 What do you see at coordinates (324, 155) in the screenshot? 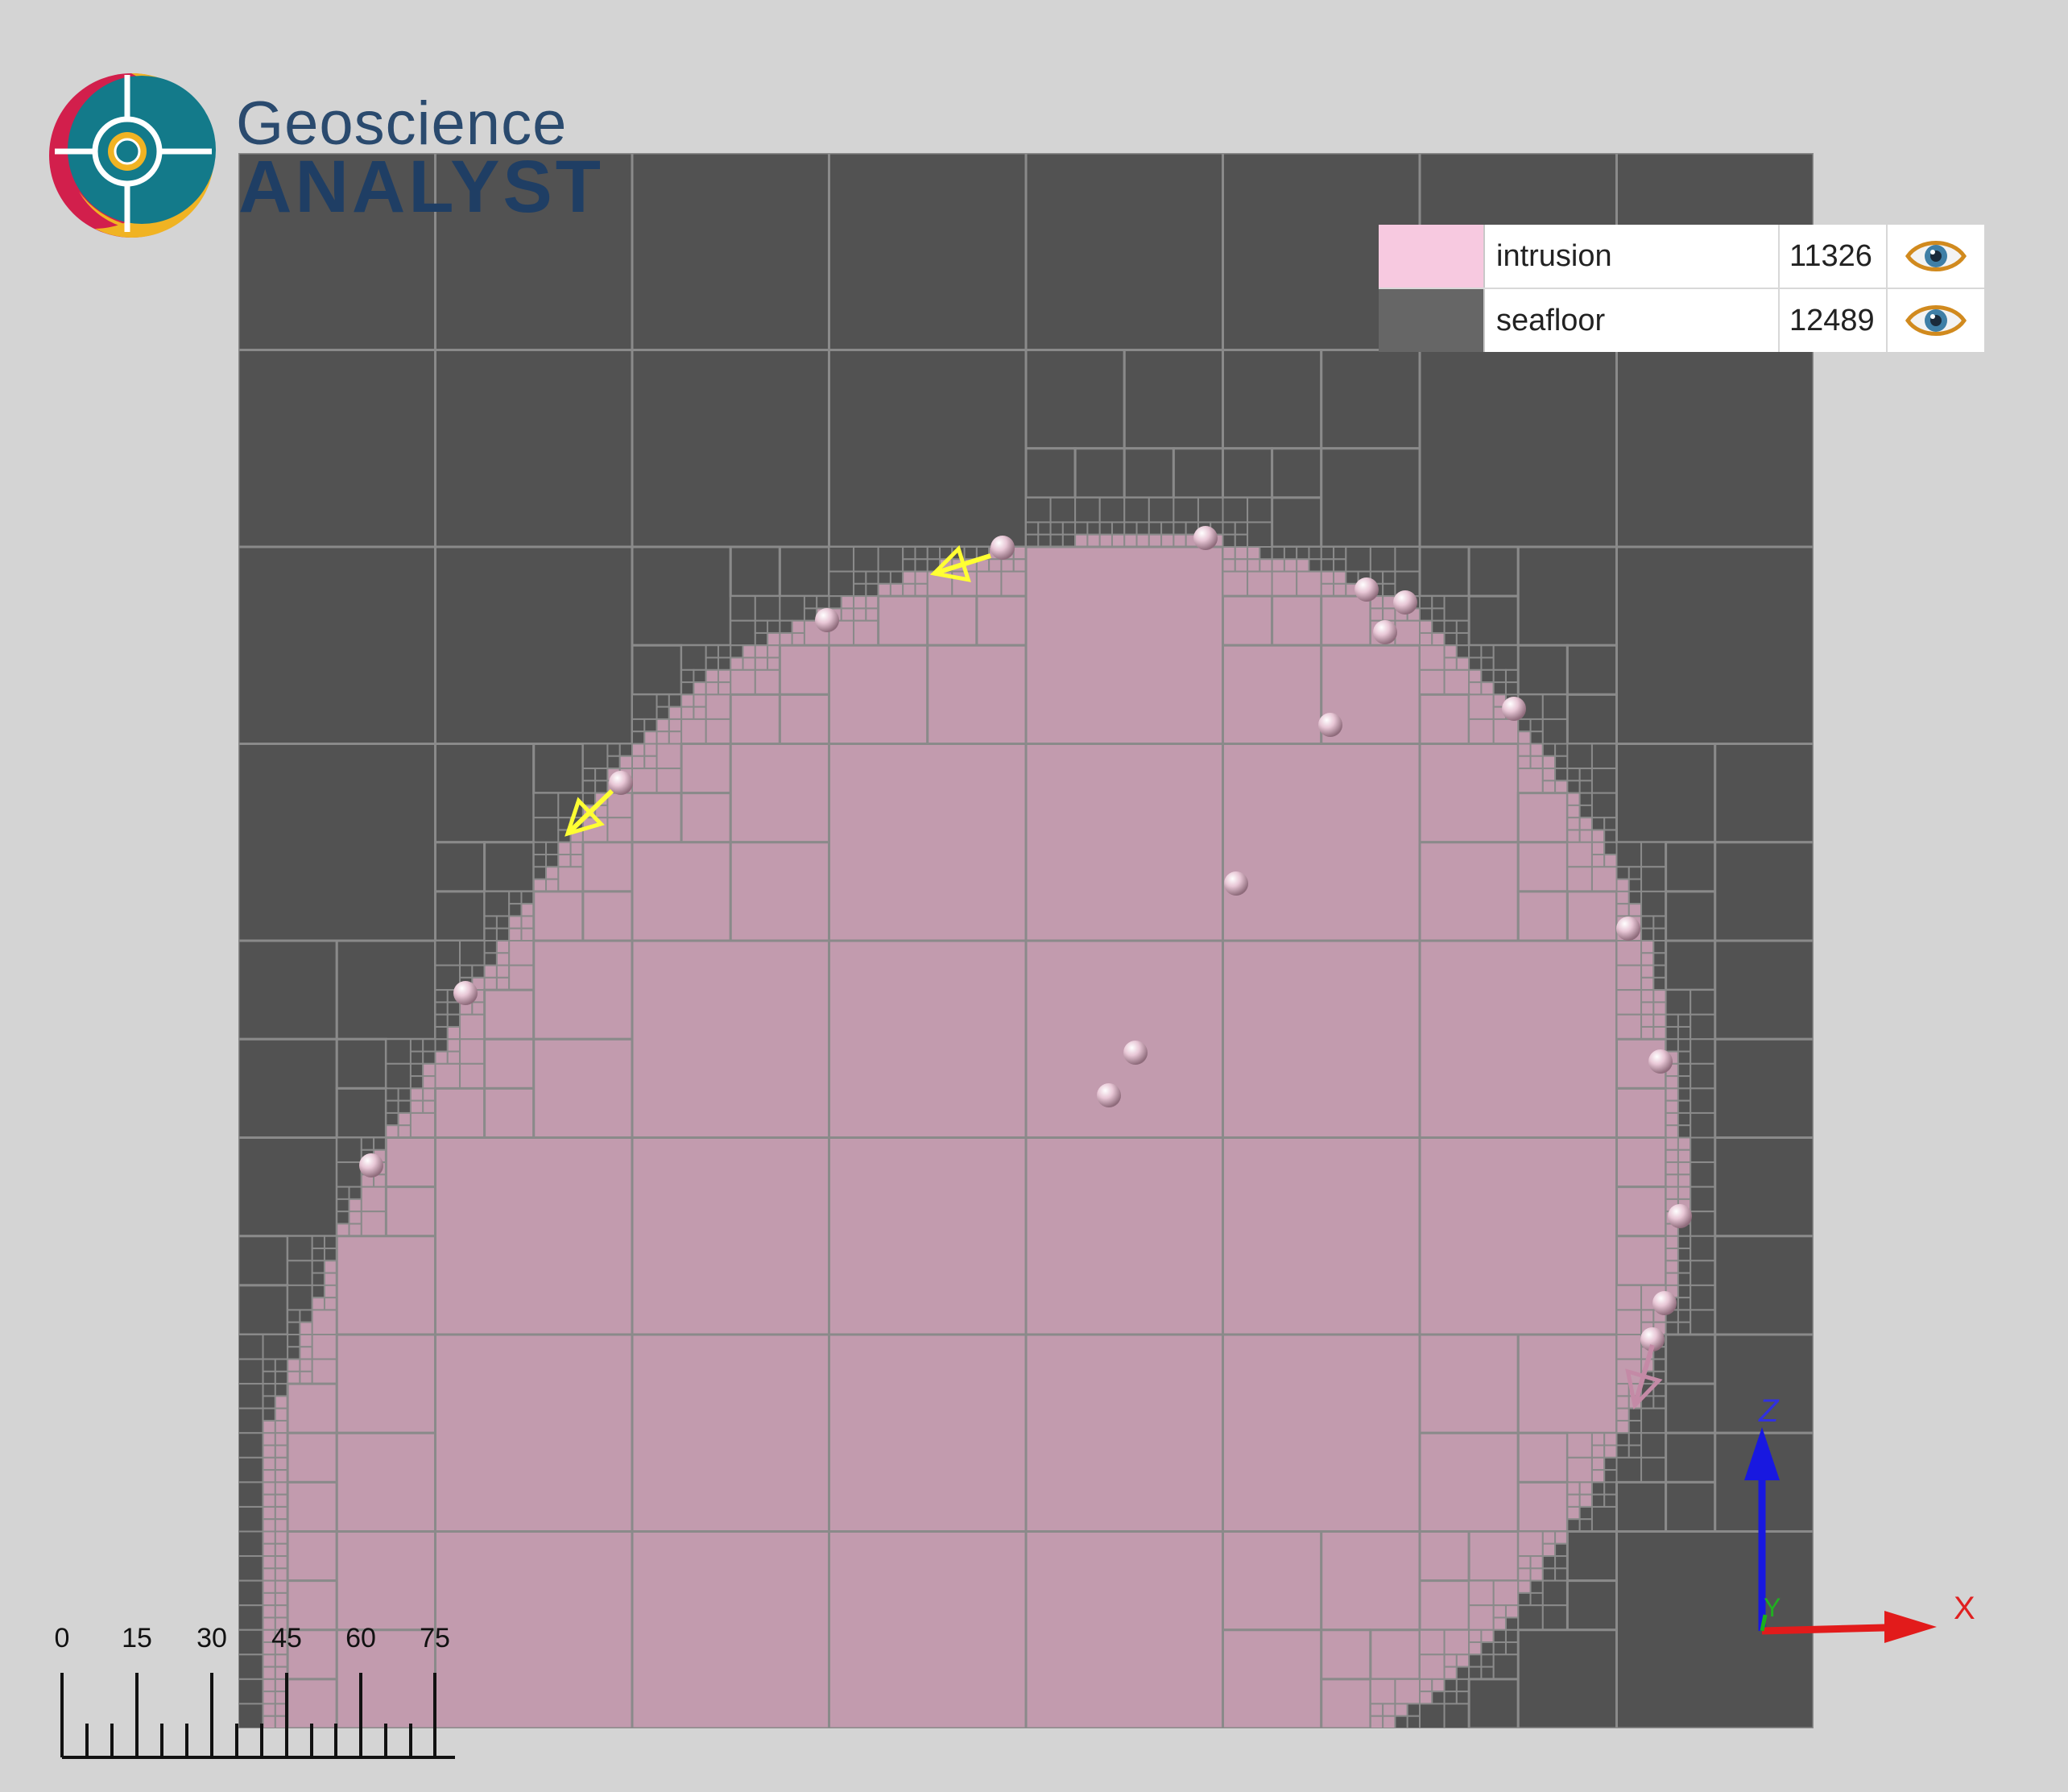
I see `geoscience-analyst-logo: Geoscience ANALYST` at bounding box center [324, 155].